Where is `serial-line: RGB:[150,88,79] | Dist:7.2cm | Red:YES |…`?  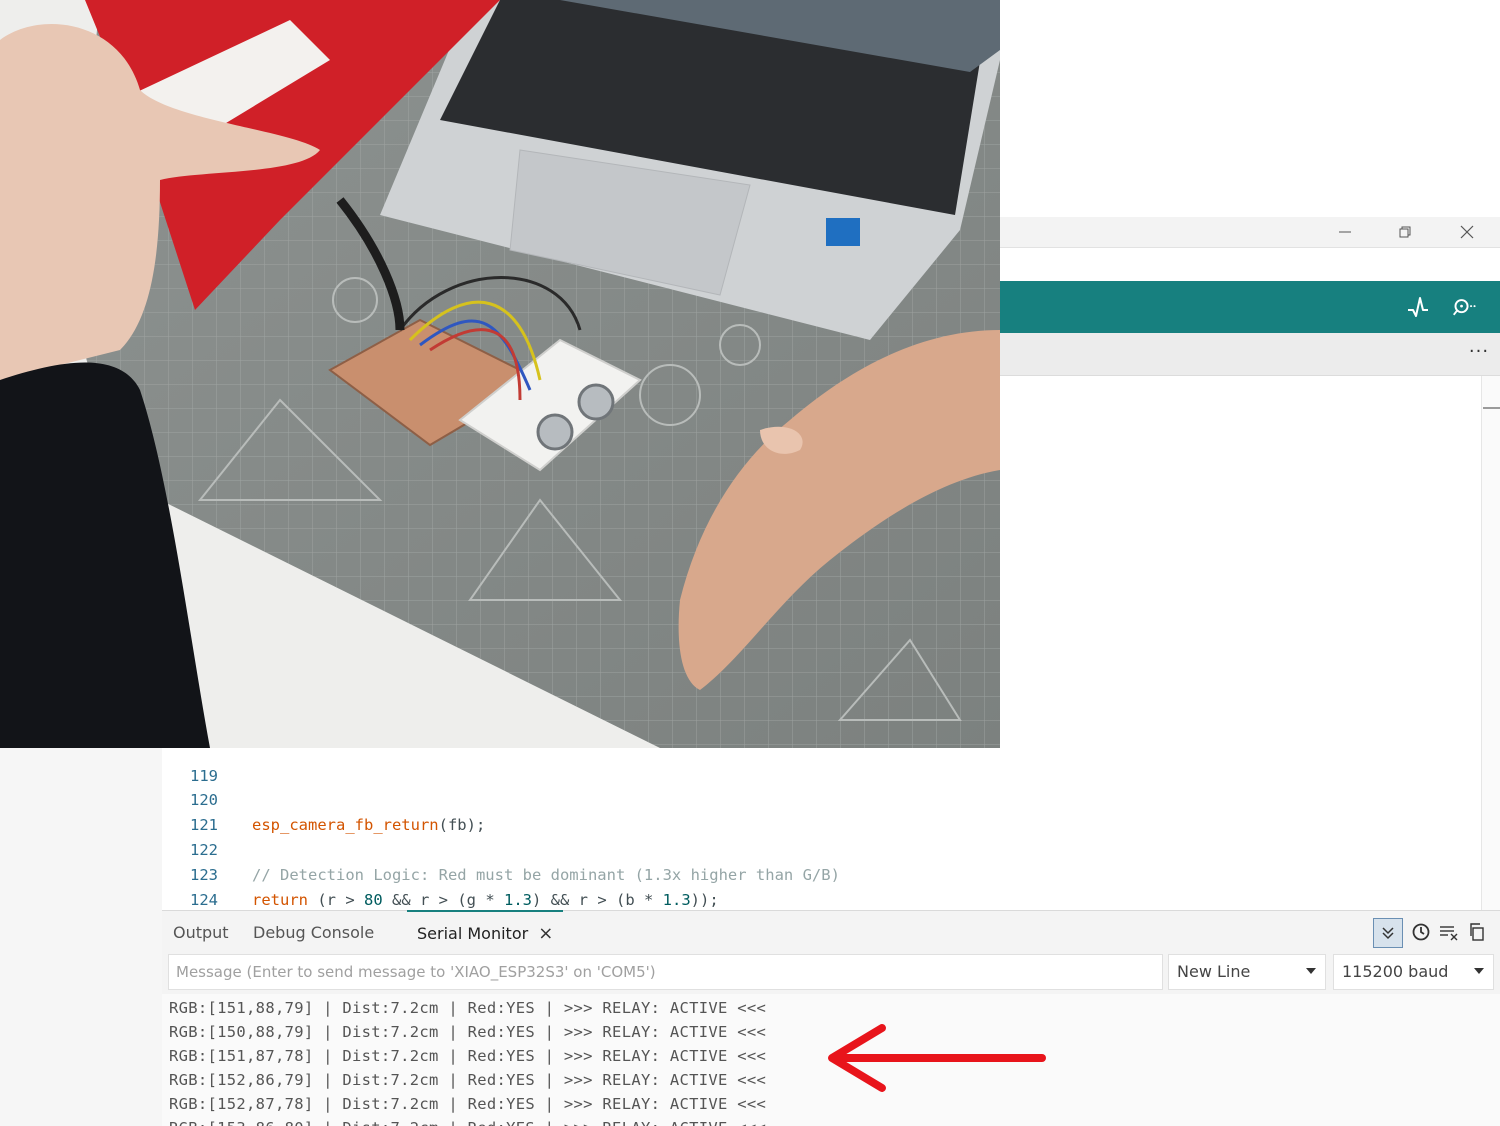
serial-line: RGB:[150,88,79] | Dist:7.2cm | Red:YES |… is located at coordinates (468, 1032).